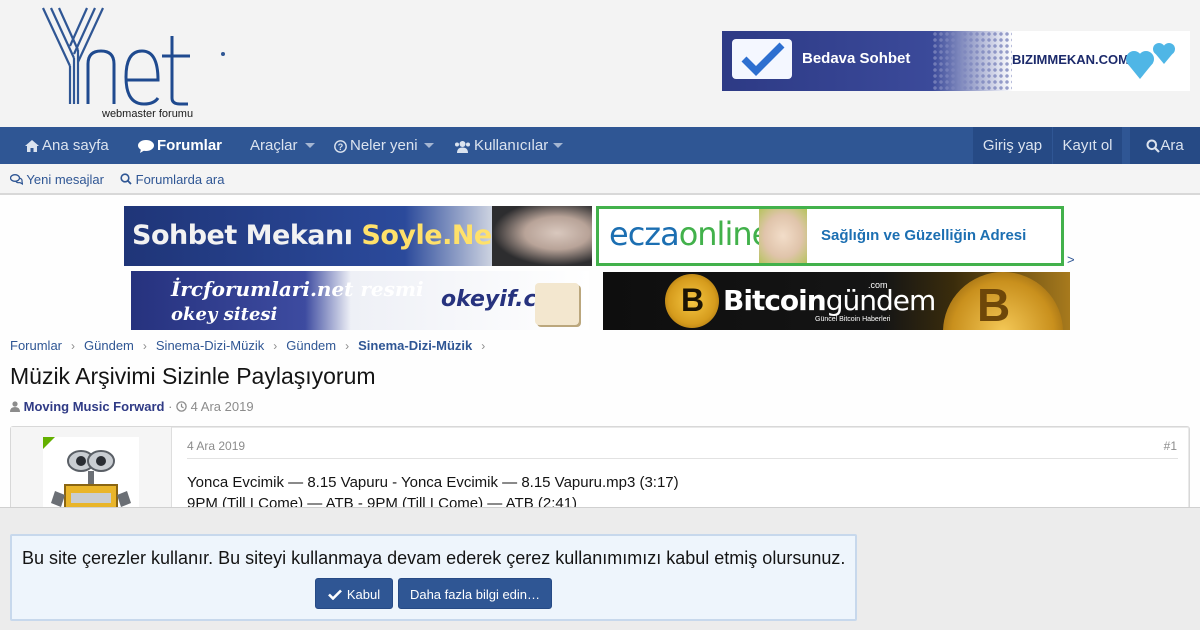 Image resolution: width=1200 pixels, height=630 pixels. What do you see at coordinates (1087, 145) in the screenshot?
I see `register-button: Kayıt ol` at bounding box center [1087, 145].